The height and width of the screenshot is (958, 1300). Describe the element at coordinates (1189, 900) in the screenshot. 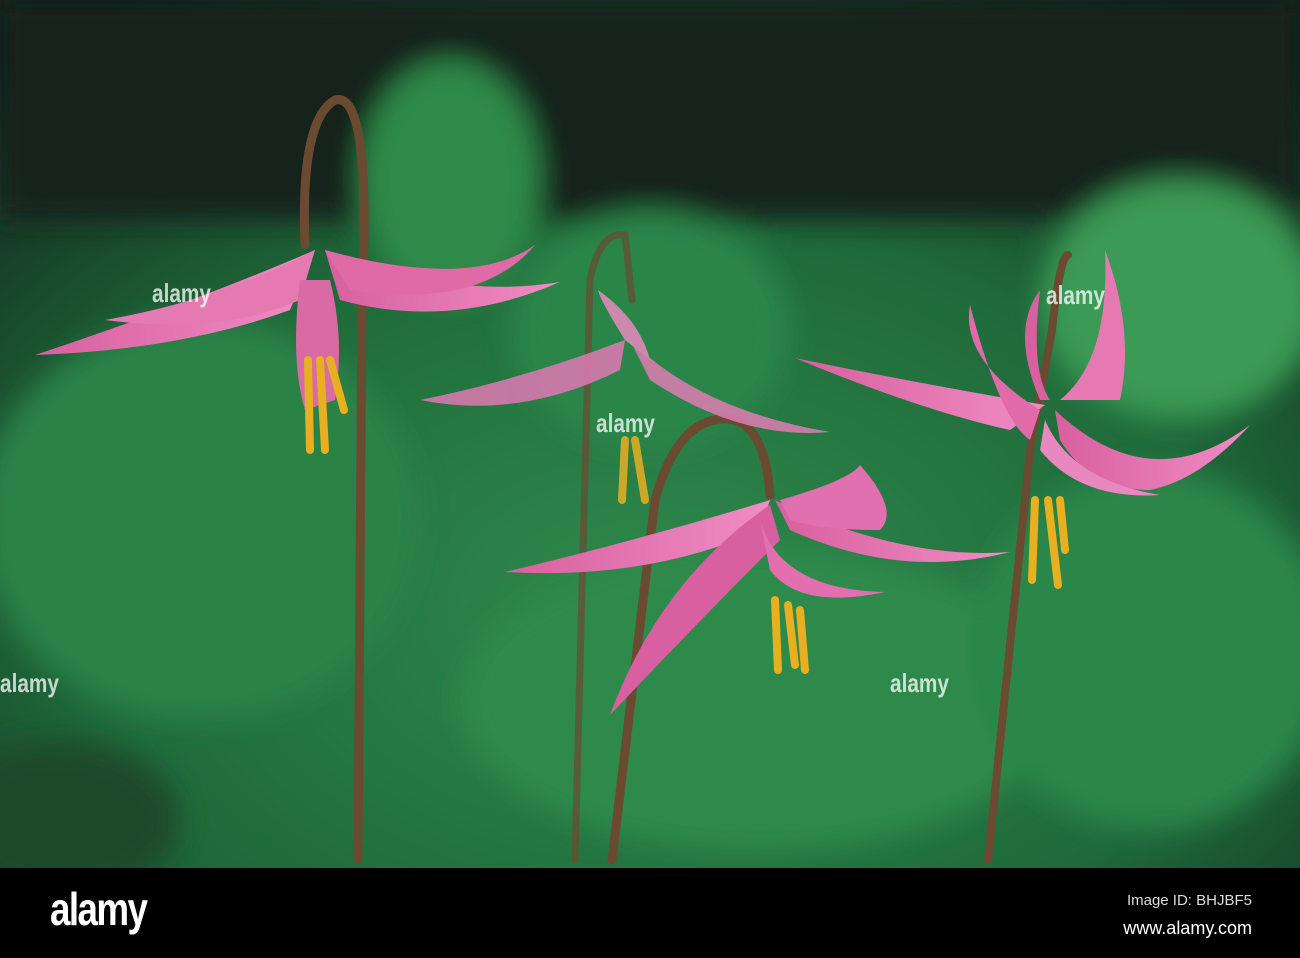

I see `image-id: Image ID: BHJBF5` at that location.